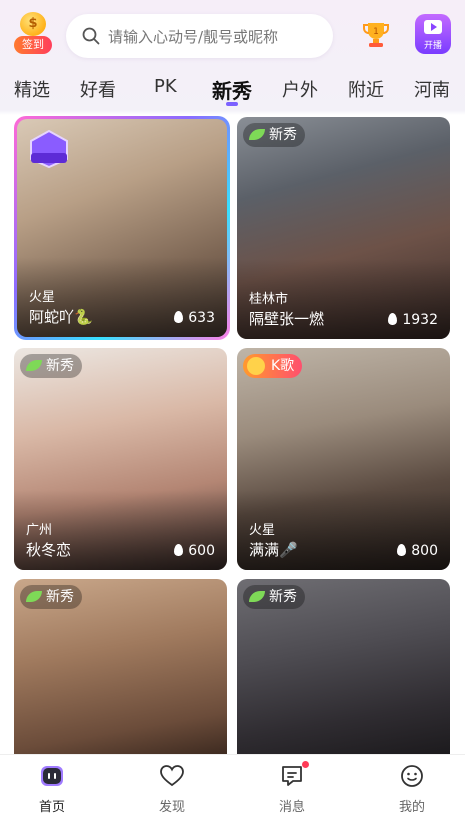 The width and height of the screenshot is (465, 815). Describe the element at coordinates (232, 784) in the screenshot. I see `bottom-navigation: 首页 发现 消息 我的` at that location.